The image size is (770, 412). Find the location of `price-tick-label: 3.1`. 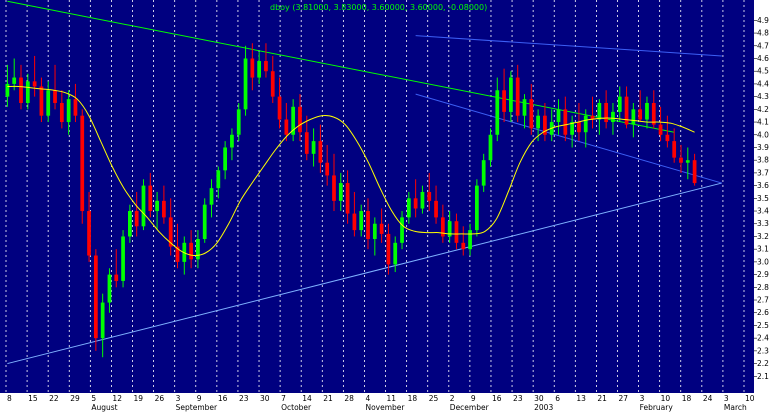

price-tick-label: 3.1 is located at coordinates (763, 249).